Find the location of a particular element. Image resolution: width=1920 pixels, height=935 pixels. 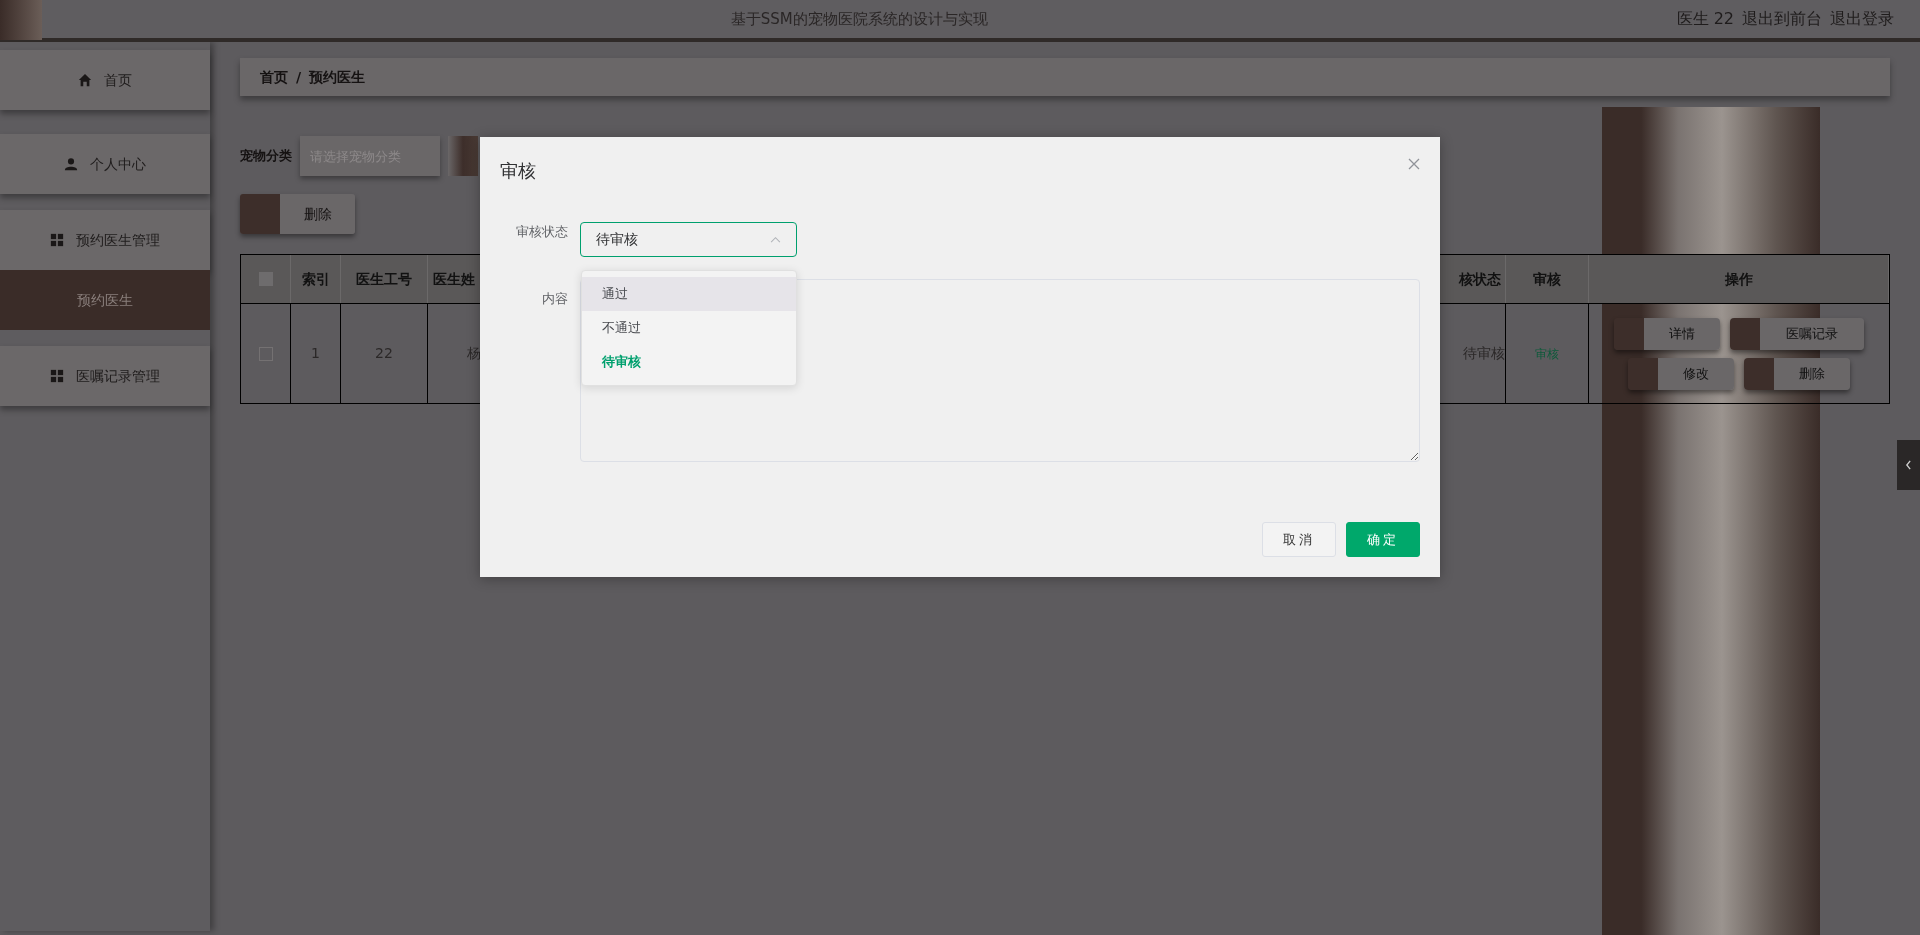

breadcrumb-link: 首页 is located at coordinates (274, 77).